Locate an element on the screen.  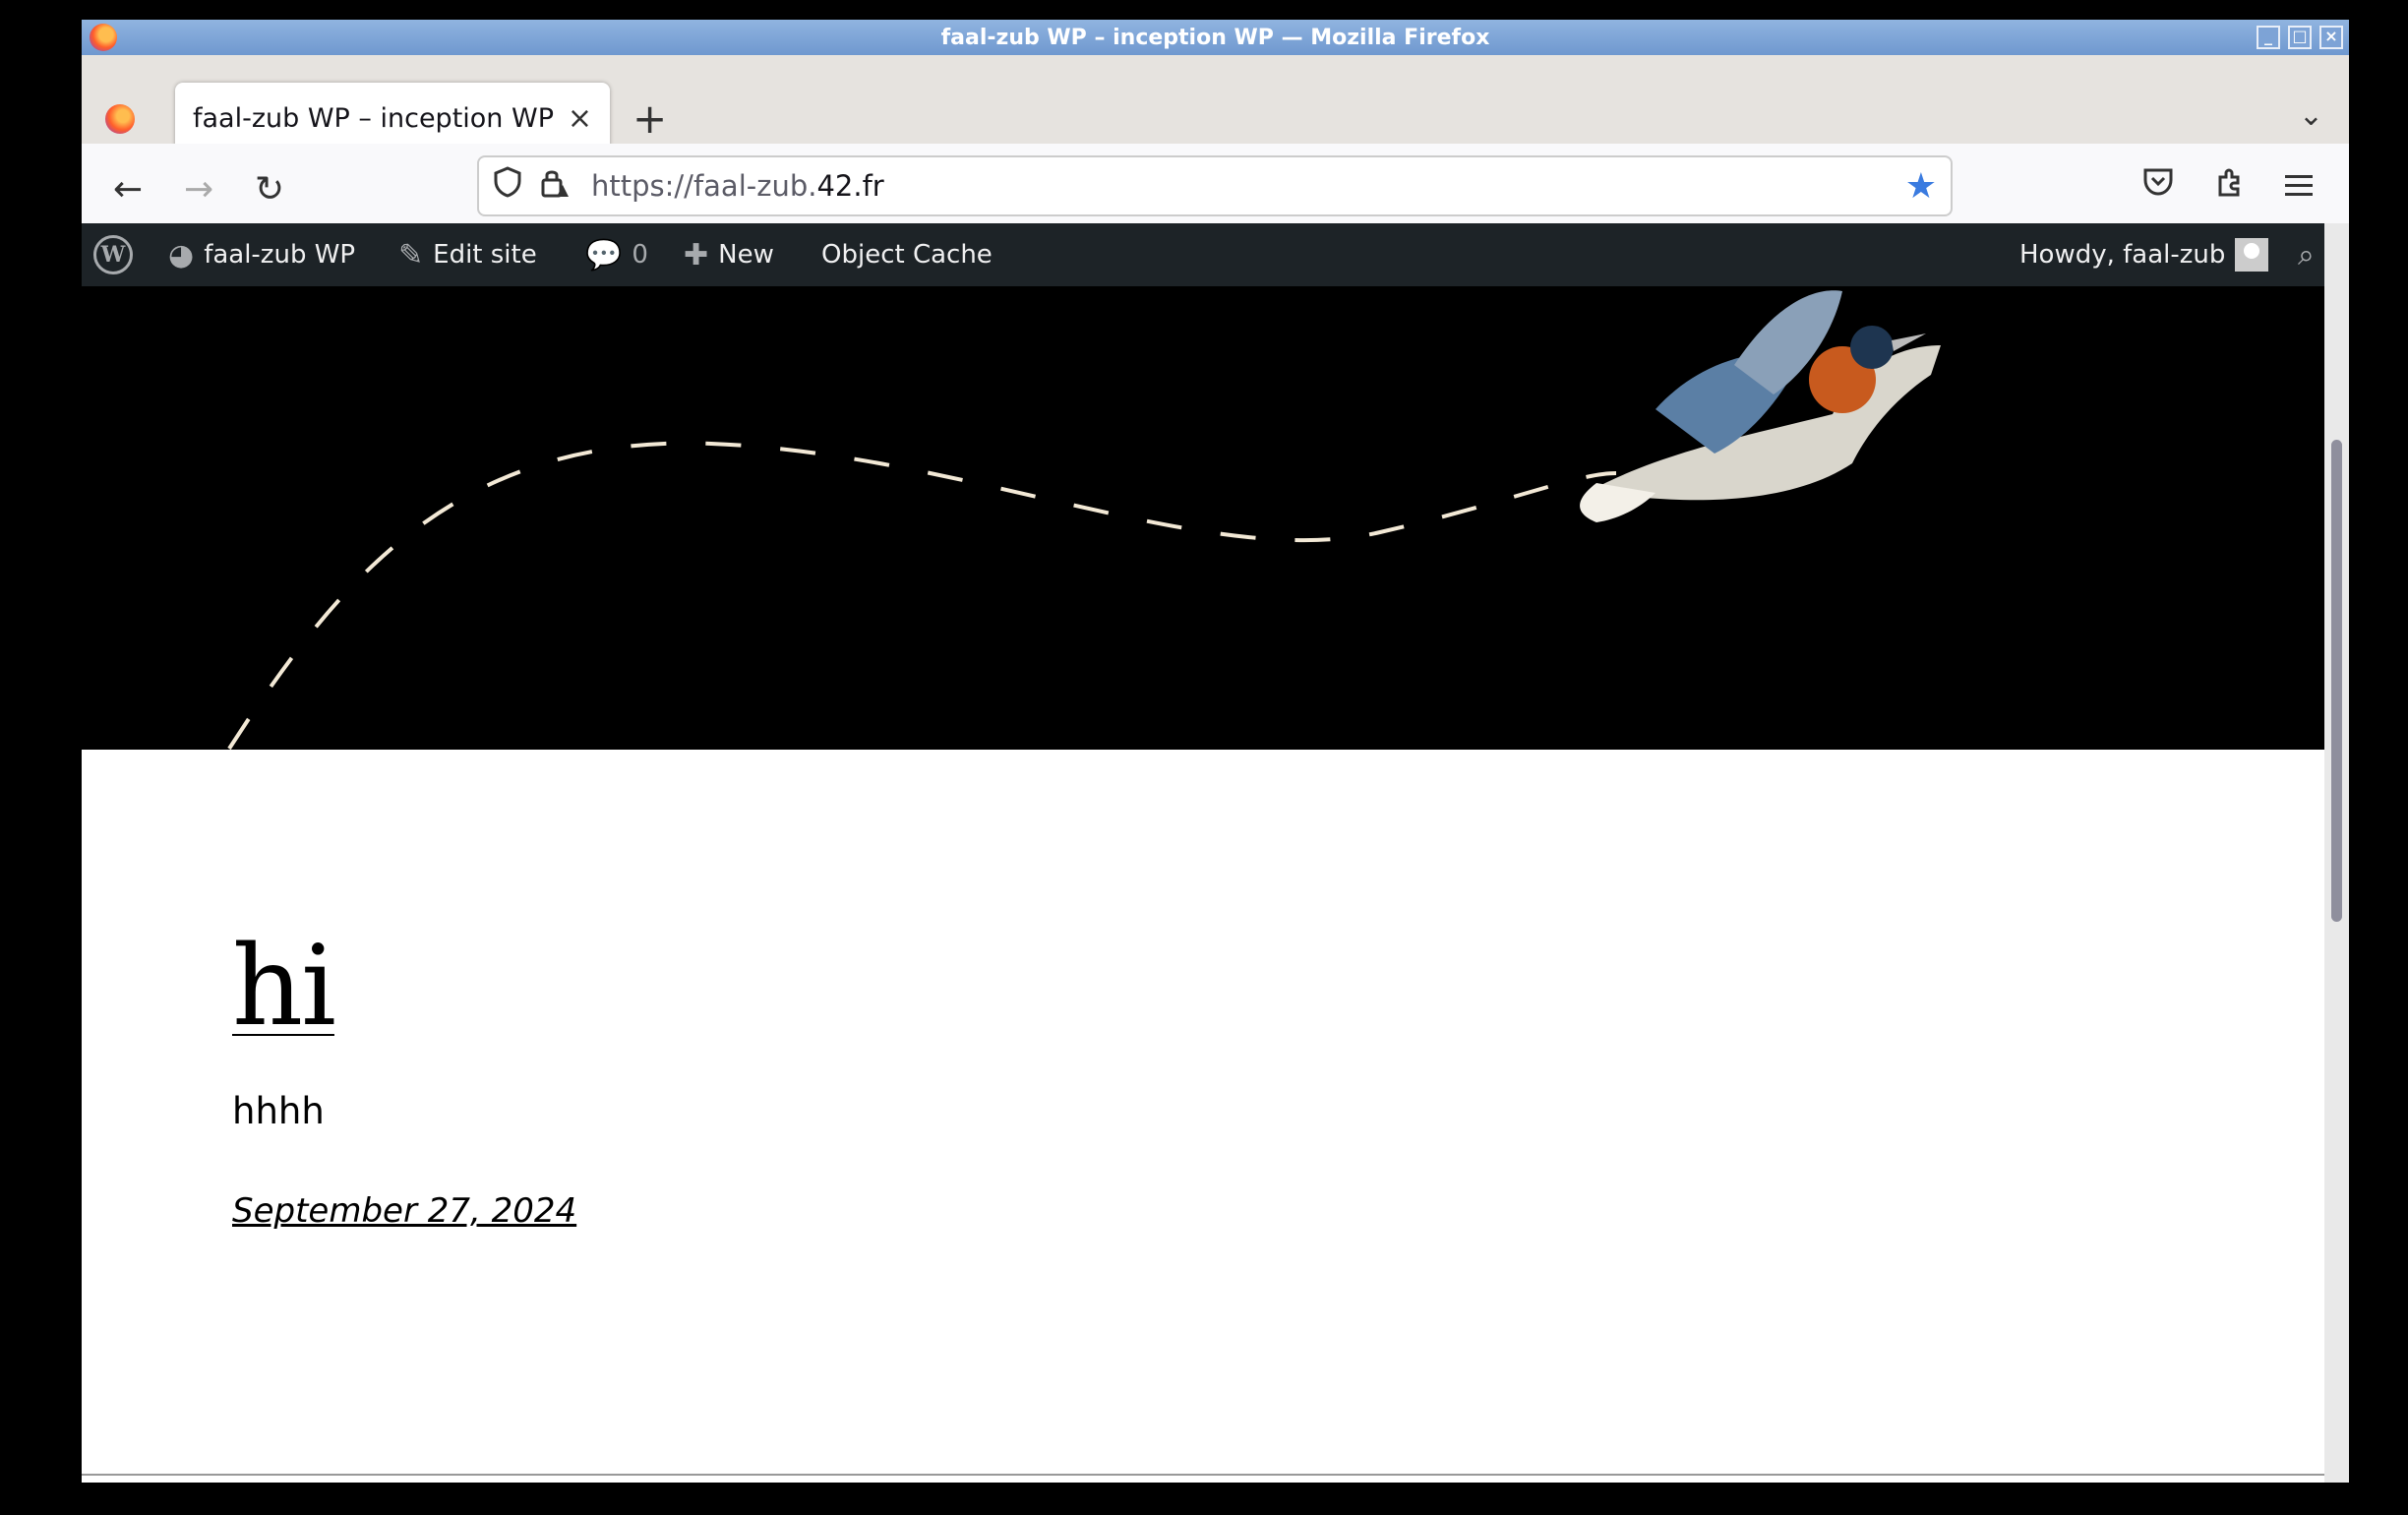
comments-link: 💬 0 is located at coordinates (616, 255).